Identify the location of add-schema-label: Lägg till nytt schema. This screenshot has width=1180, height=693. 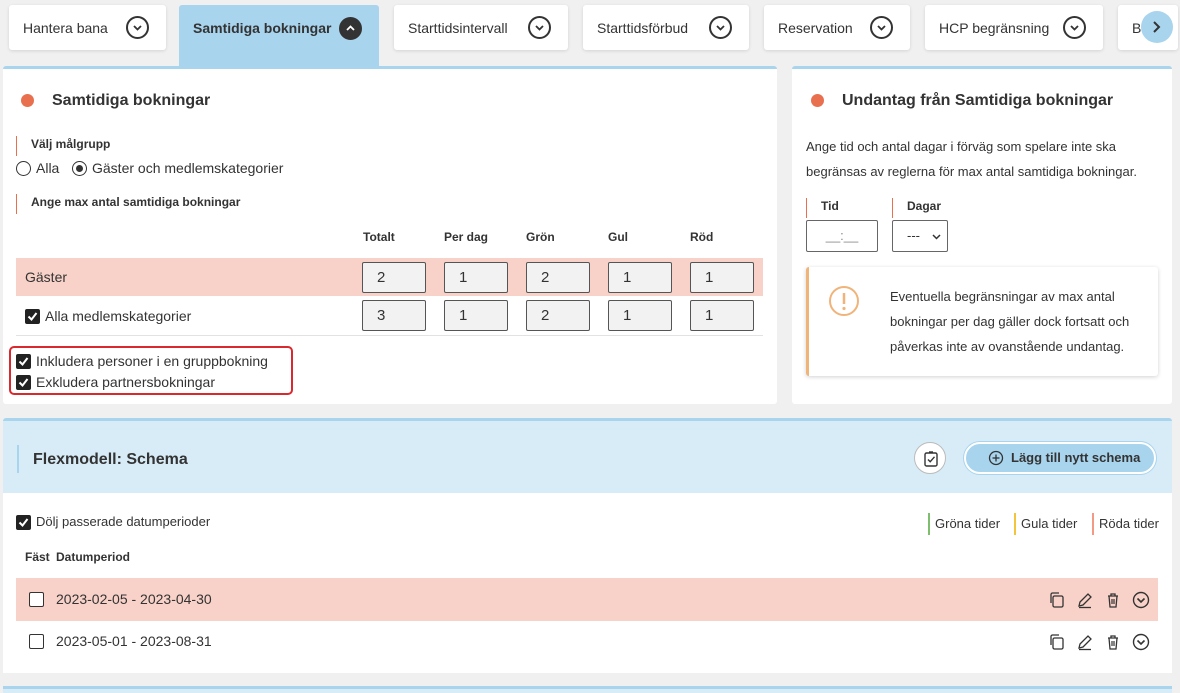
(1076, 457).